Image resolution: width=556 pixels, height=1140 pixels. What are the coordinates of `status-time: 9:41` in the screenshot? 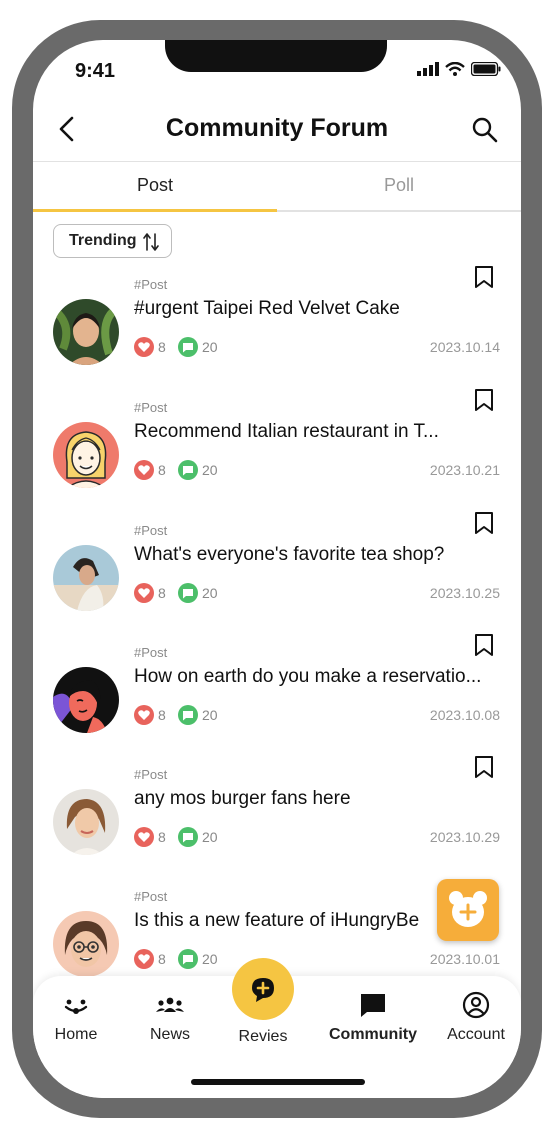 It's located at (95, 71).